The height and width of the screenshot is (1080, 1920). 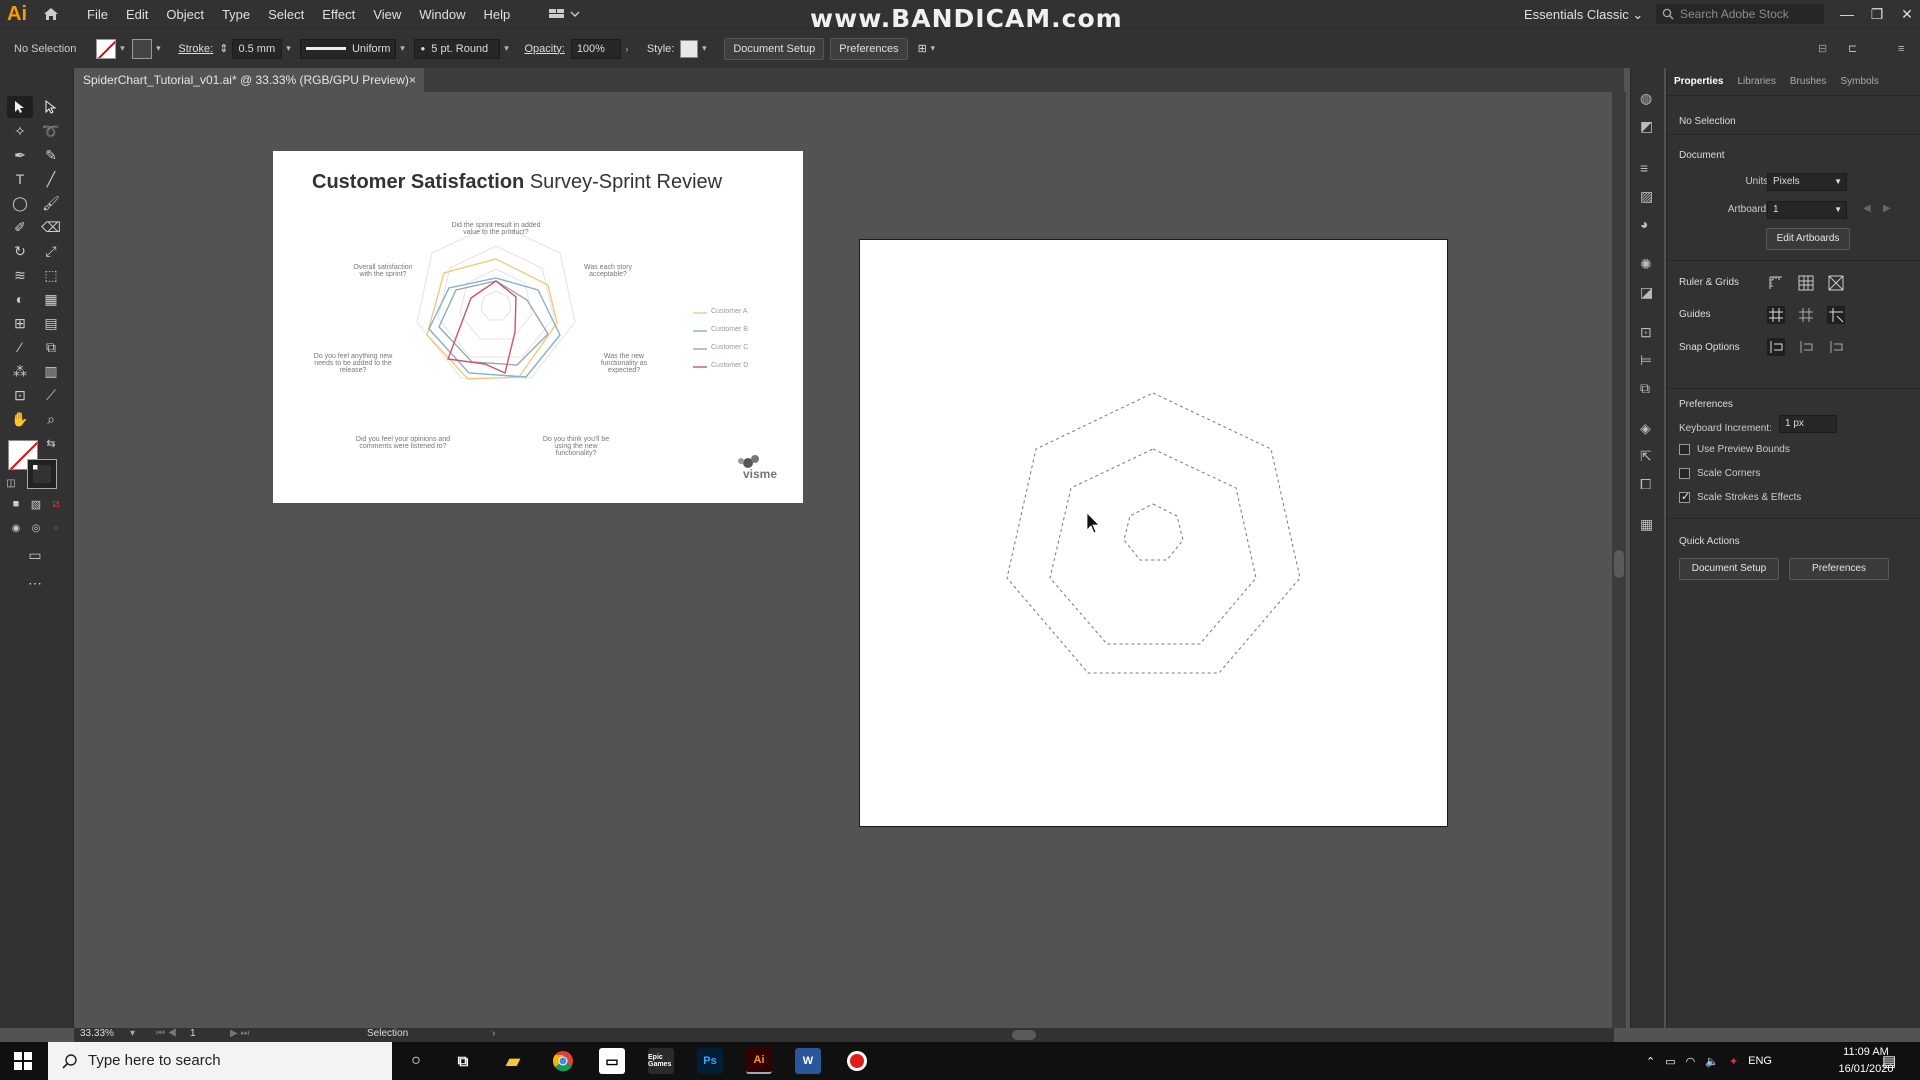 What do you see at coordinates (51, 107) in the screenshot?
I see `direct-selection-tool-icon` at bounding box center [51, 107].